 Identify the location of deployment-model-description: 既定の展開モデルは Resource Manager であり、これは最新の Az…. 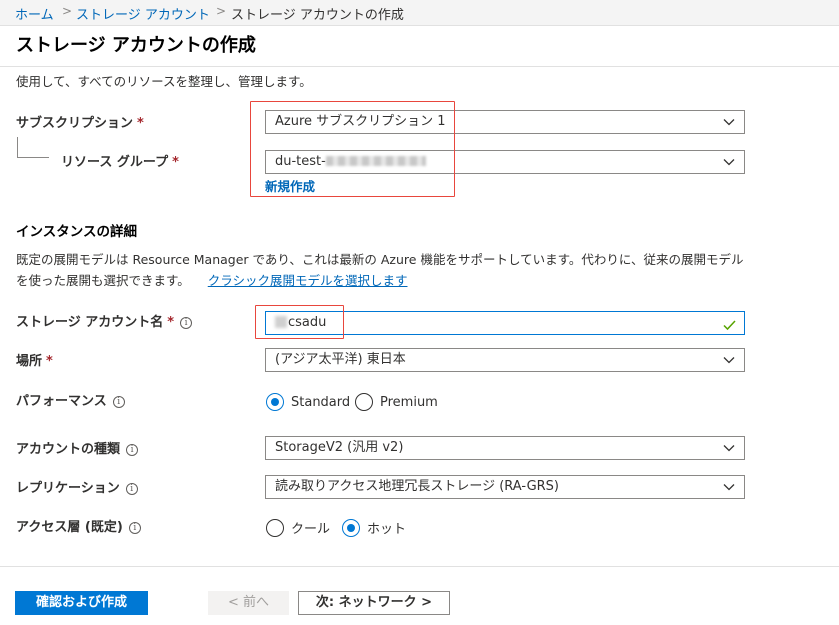
(380, 270).